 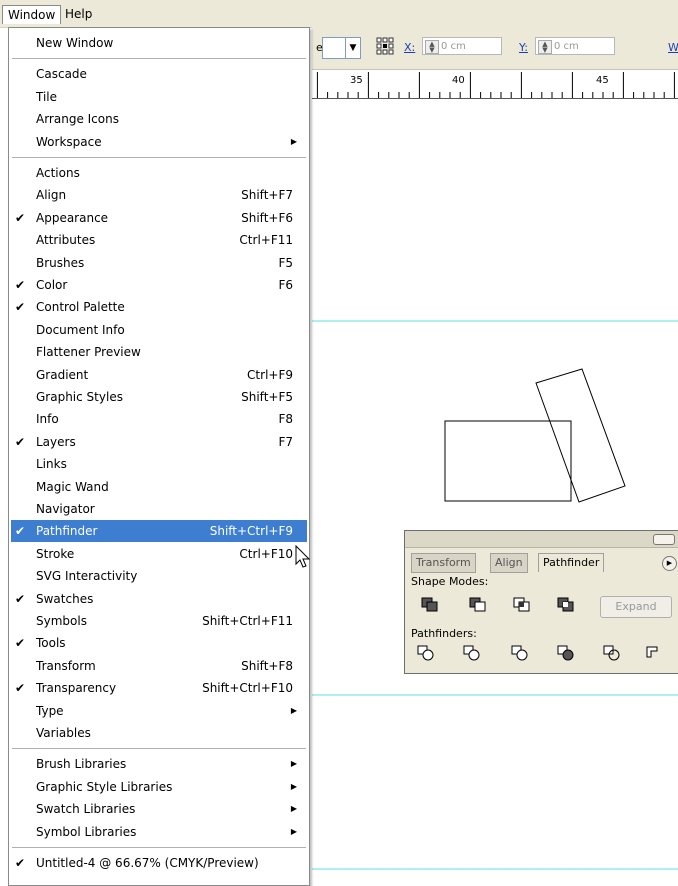 What do you see at coordinates (72, 486) in the screenshot?
I see `menu-item-label: Magic Wand` at bounding box center [72, 486].